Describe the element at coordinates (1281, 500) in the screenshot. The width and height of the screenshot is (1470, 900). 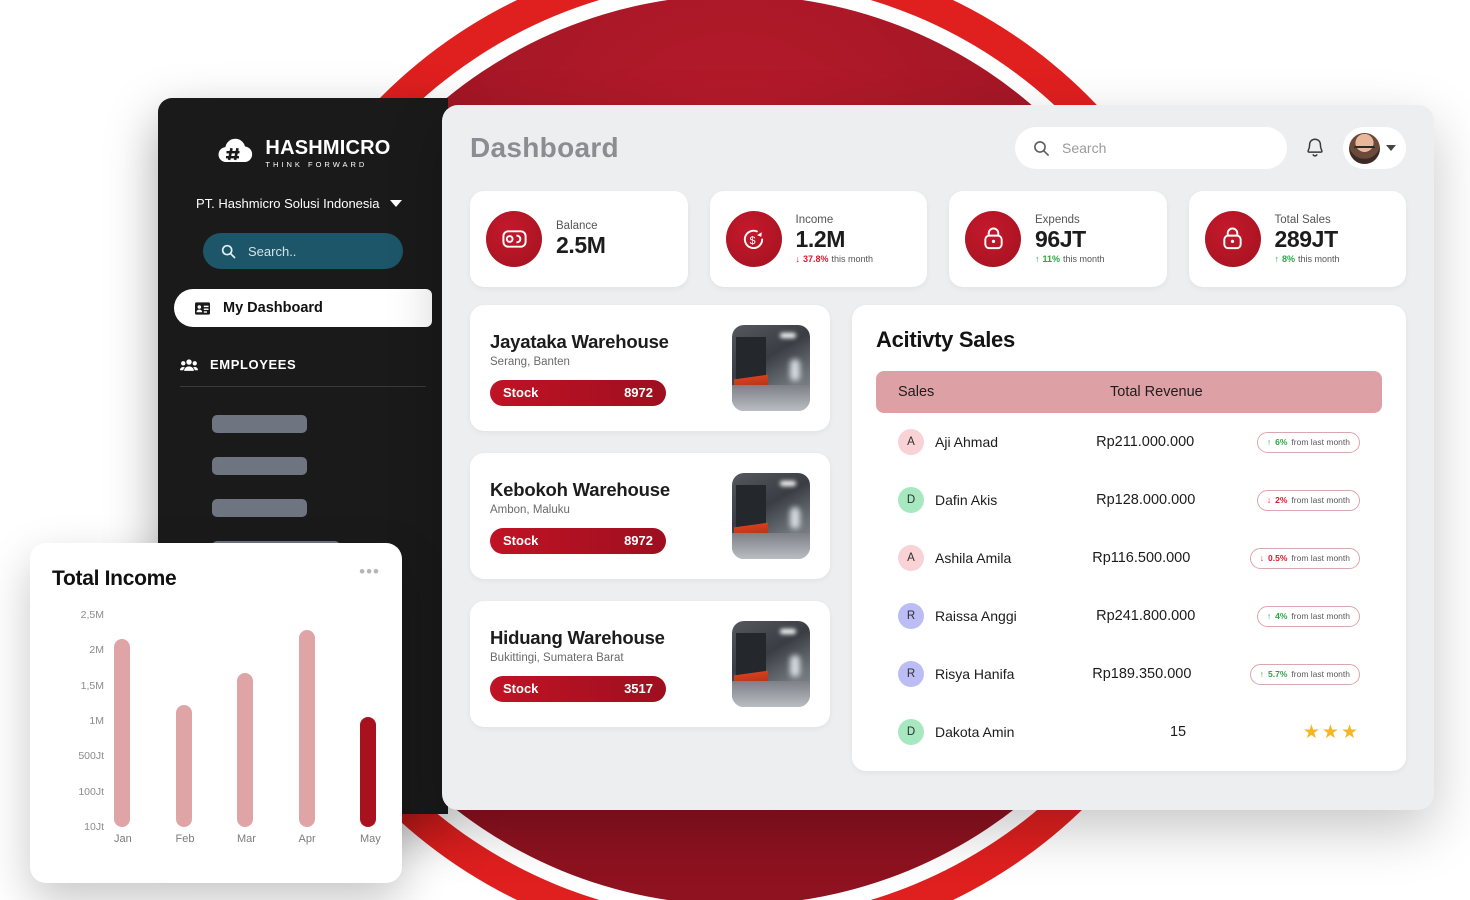
I see `trend-value: 2%` at that location.